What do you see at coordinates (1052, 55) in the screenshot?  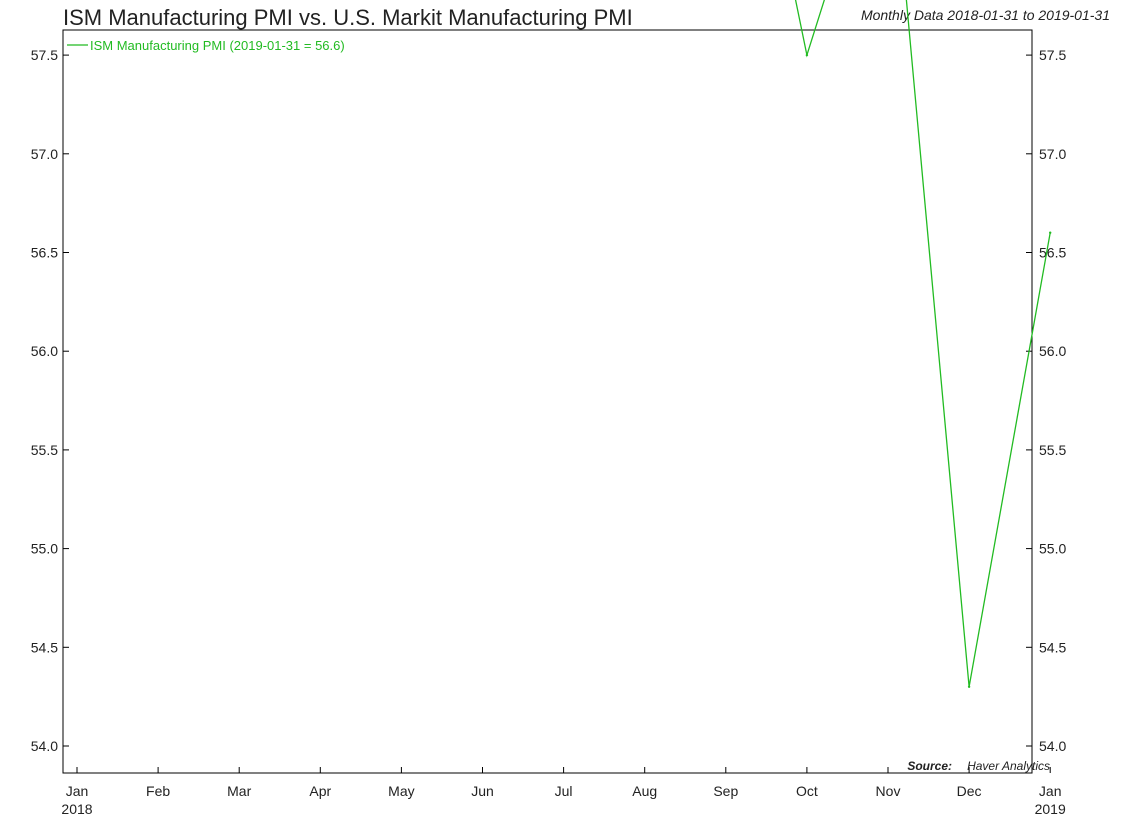 I see `y-tick-label-right: 57.5` at bounding box center [1052, 55].